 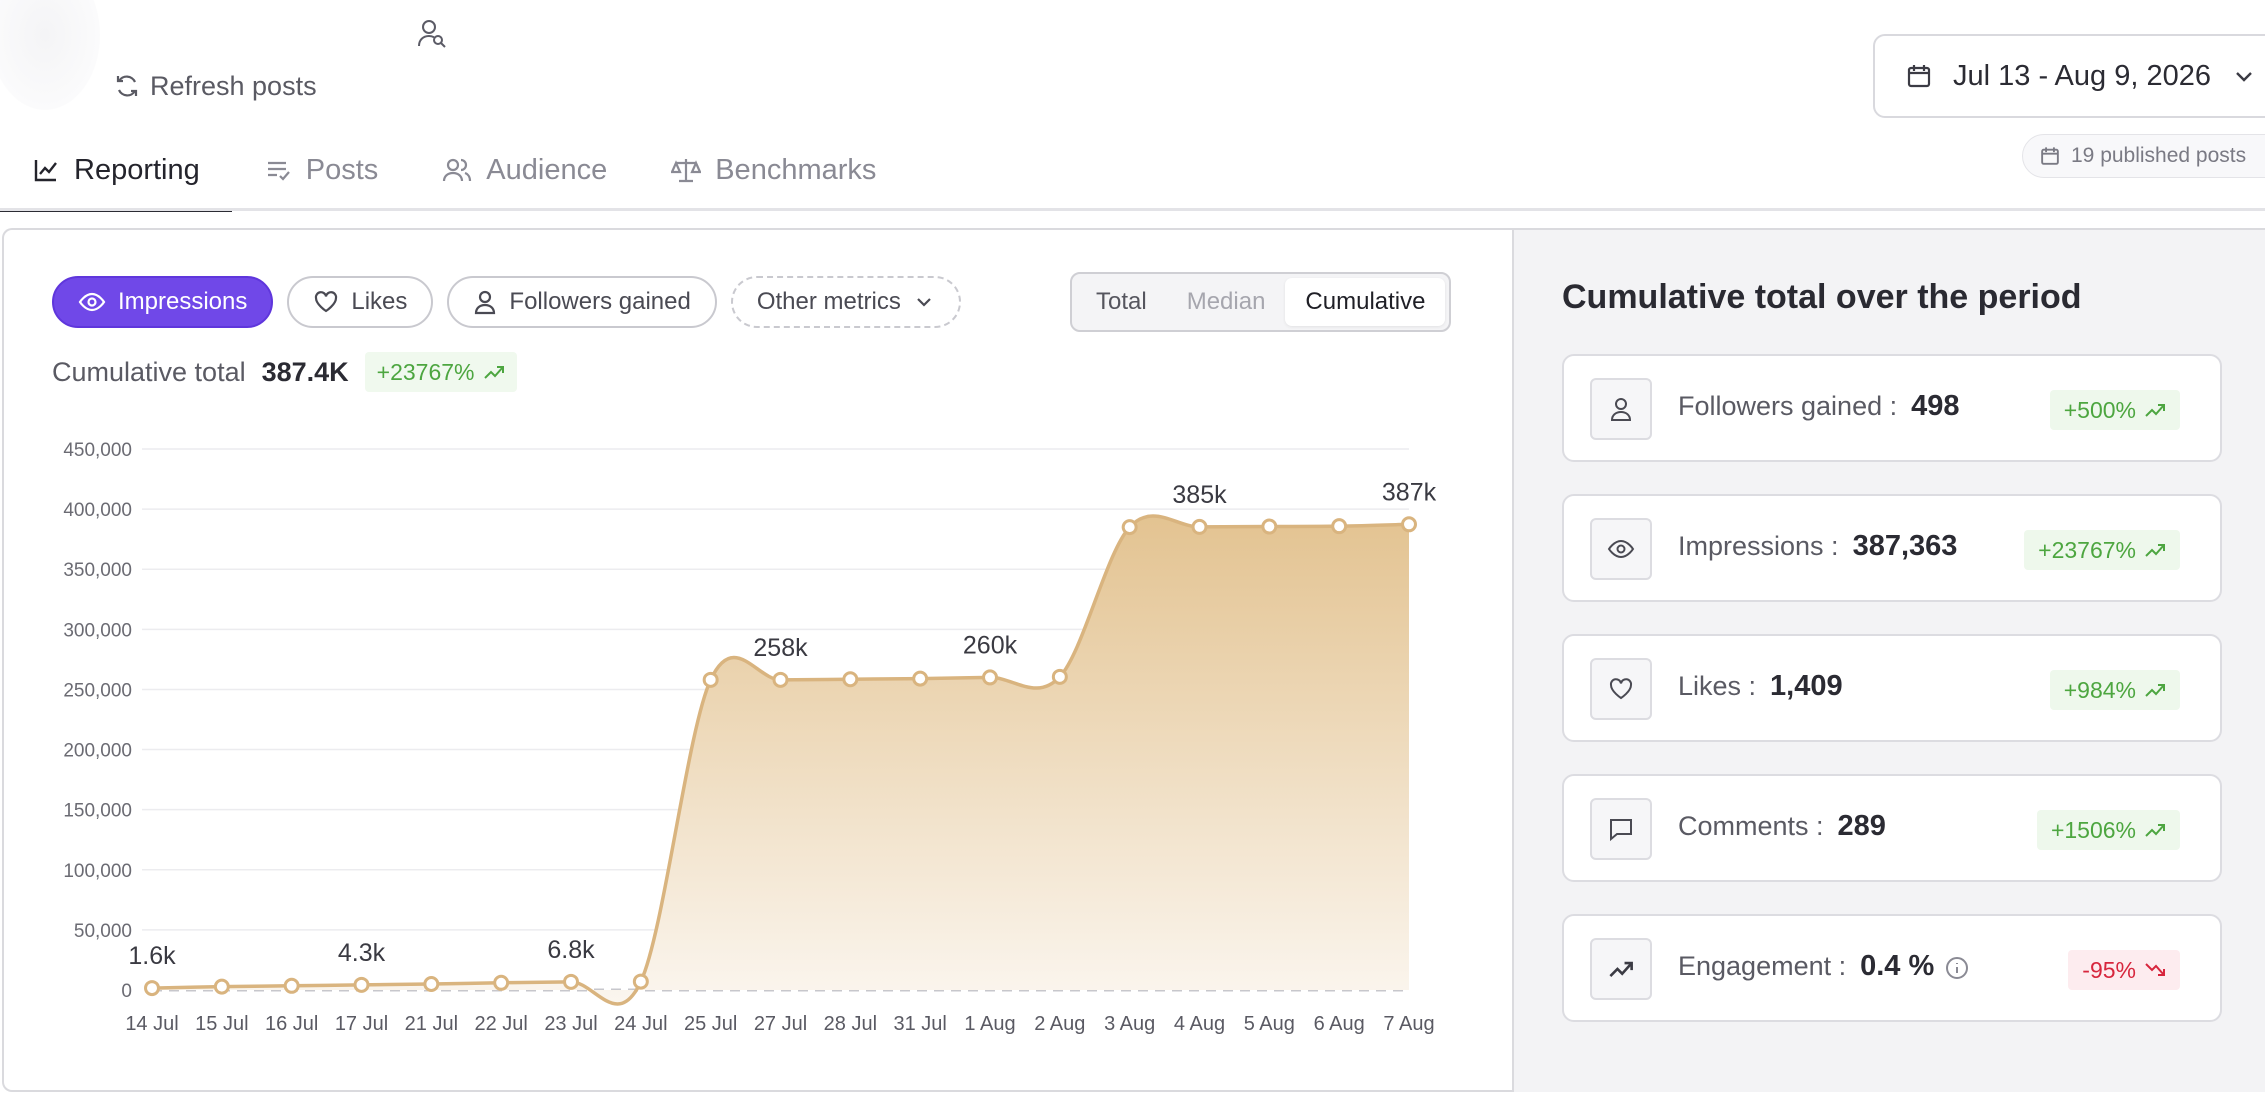 I want to click on x-tick-label: 21 Jul, so click(x=431, y=1024).